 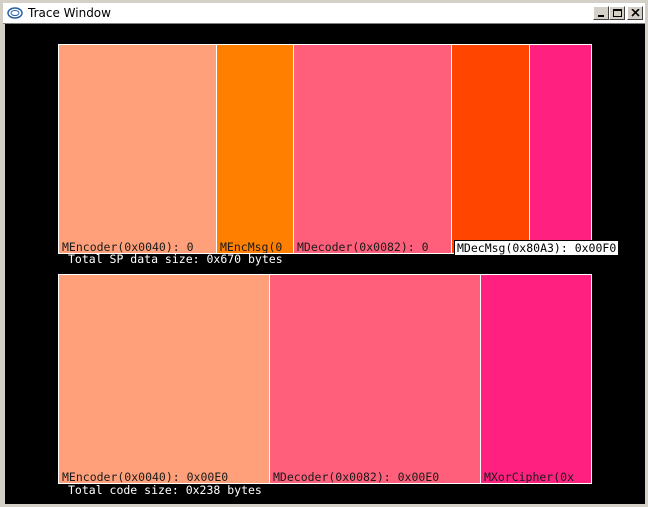 What do you see at coordinates (491, 149) in the screenshot?
I see `sp-segment-mdecmsg` at bounding box center [491, 149].